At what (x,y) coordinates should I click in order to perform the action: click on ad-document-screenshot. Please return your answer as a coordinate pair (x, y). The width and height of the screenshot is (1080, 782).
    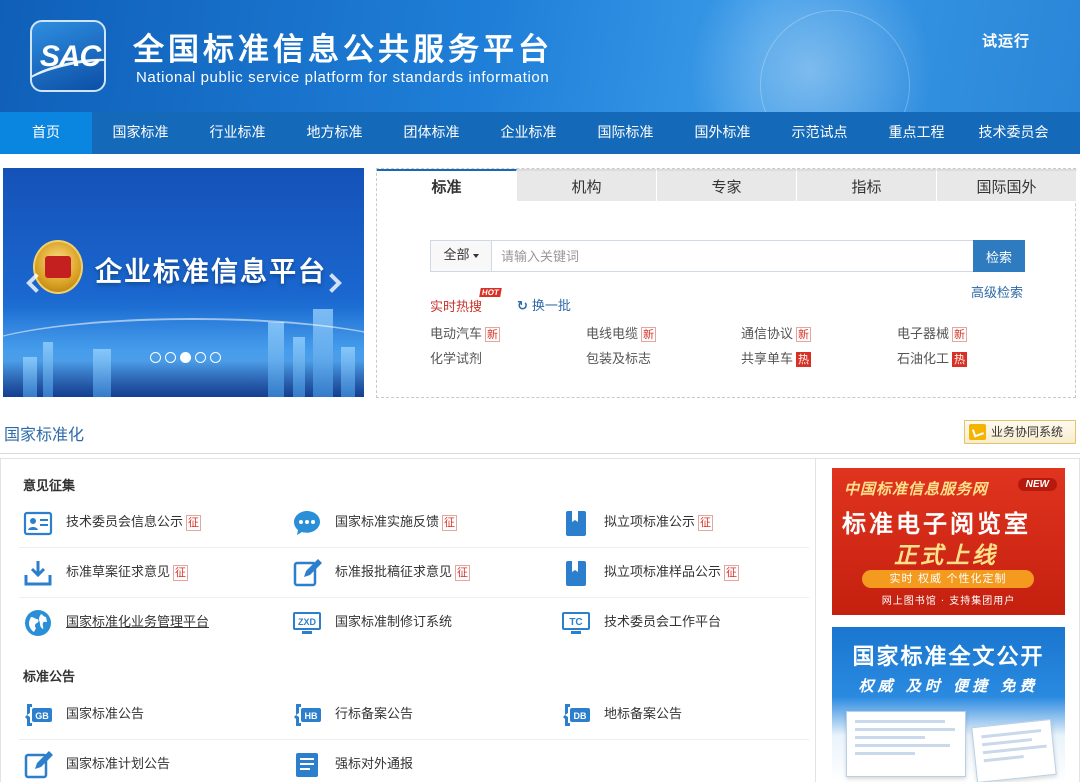
    Looking at the image, I should click on (906, 744).